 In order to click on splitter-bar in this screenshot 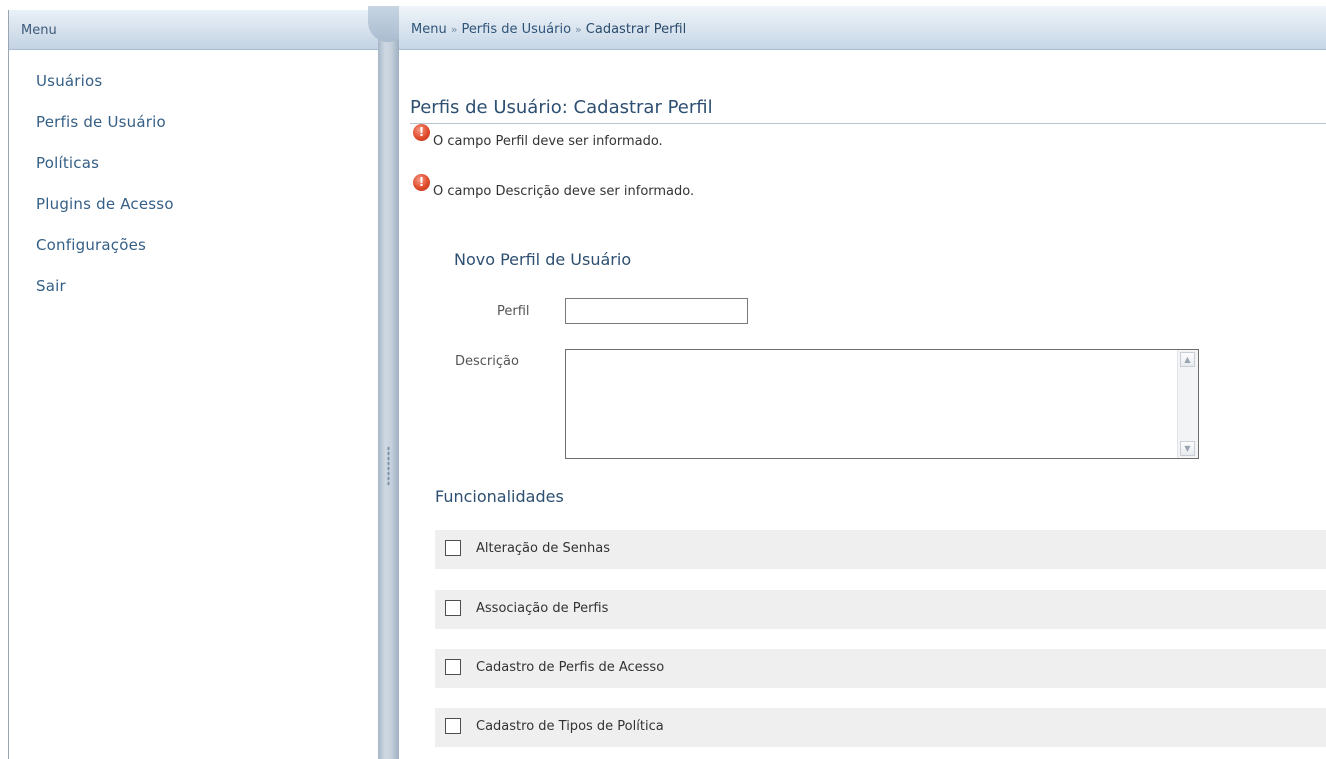, I will do `click(388, 396)`.